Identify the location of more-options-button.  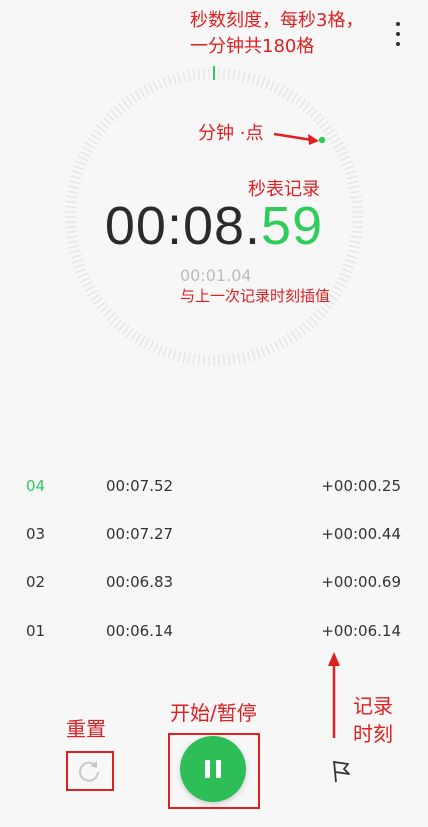
(398, 34).